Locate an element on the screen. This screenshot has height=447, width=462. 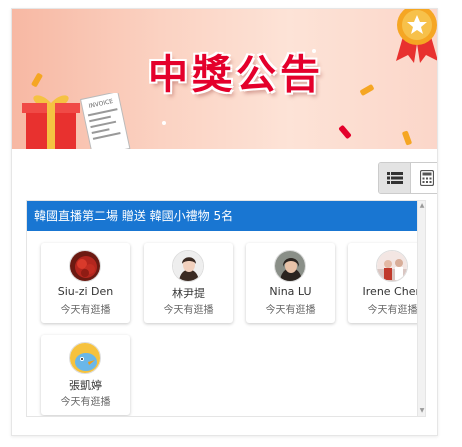
calculator-grid-icon is located at coordinates (427, 178).